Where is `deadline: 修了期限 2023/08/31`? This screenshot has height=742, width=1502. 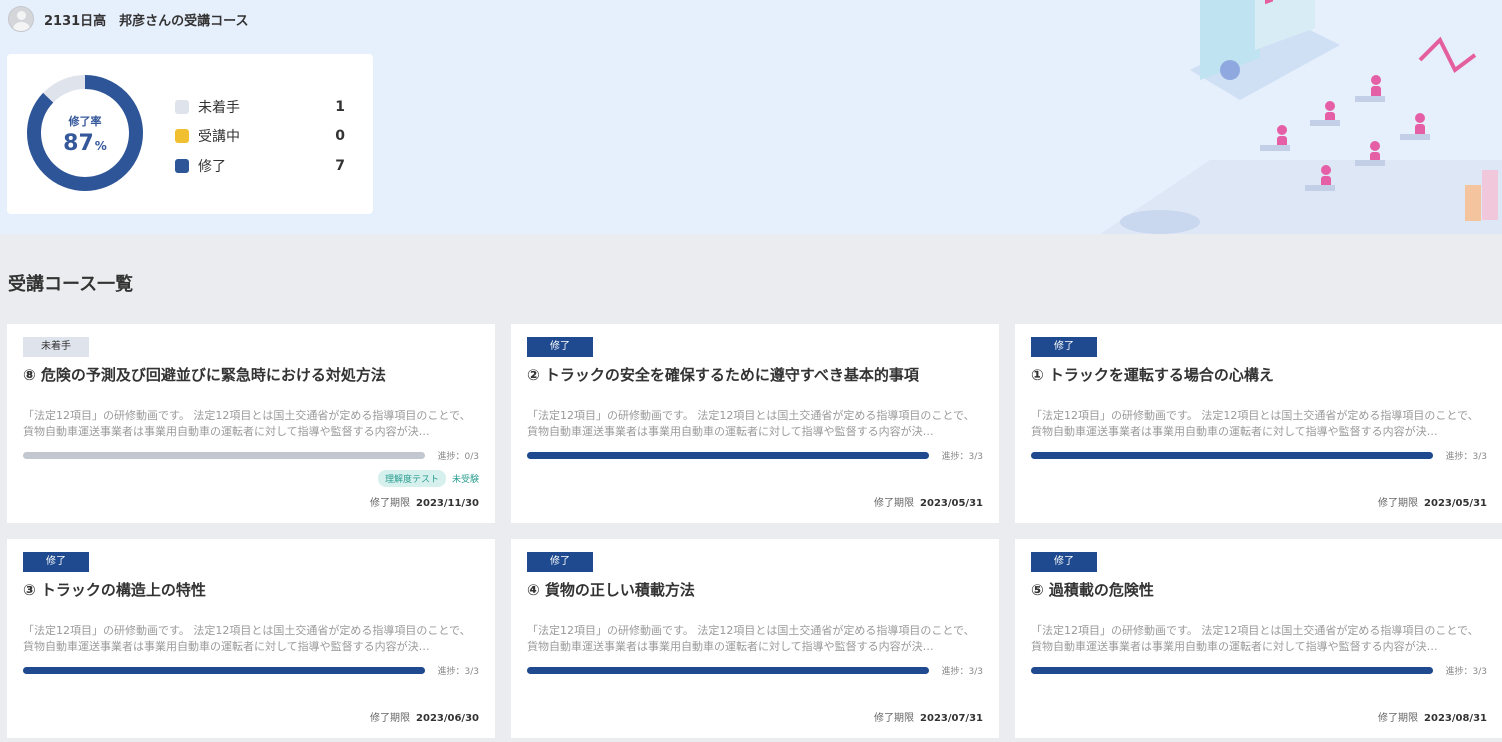
deadline: 修了期限 2023/08/31 is located at coordinates (1432, 718).